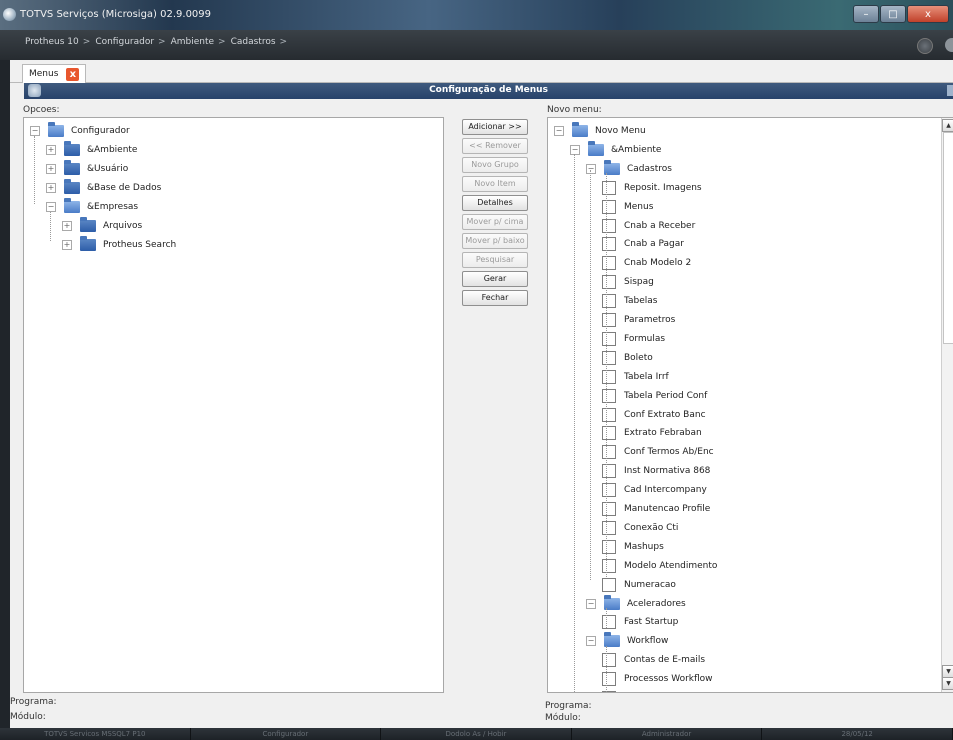  Describe the element at coordinates (495, 222) in the screenshot. I see `mover-p-cima-button: Mover p/ cima` at that location.